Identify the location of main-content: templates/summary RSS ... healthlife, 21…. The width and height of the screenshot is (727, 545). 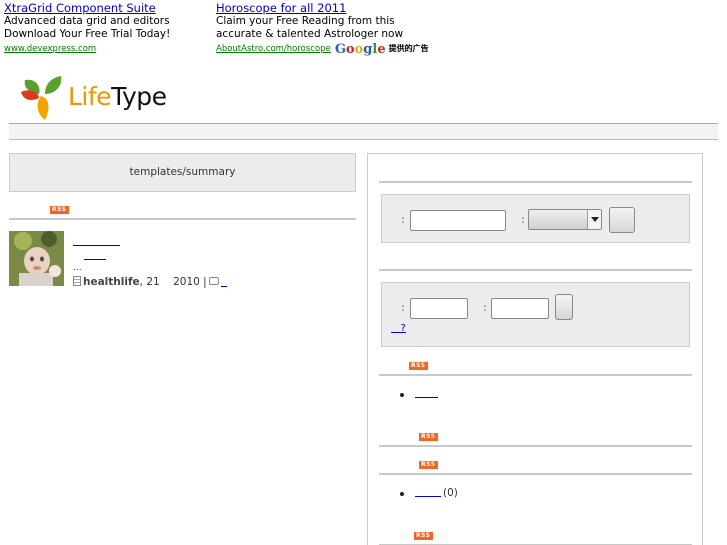
(182, 220).